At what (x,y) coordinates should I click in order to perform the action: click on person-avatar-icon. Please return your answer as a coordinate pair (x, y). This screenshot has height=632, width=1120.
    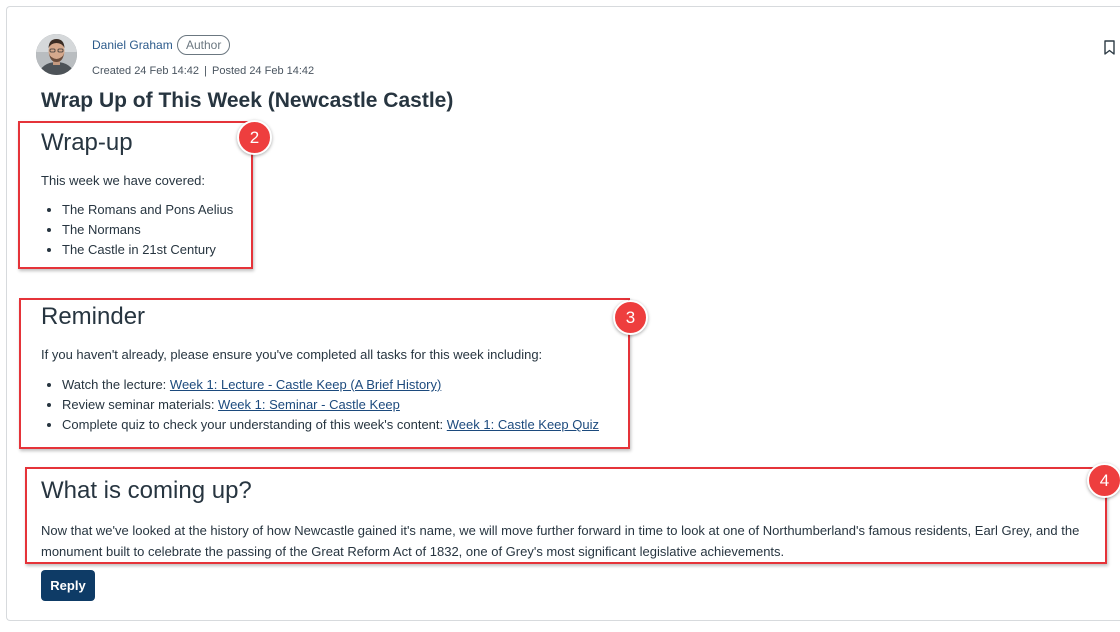
    Looking at the image, I should click on (56, 54).